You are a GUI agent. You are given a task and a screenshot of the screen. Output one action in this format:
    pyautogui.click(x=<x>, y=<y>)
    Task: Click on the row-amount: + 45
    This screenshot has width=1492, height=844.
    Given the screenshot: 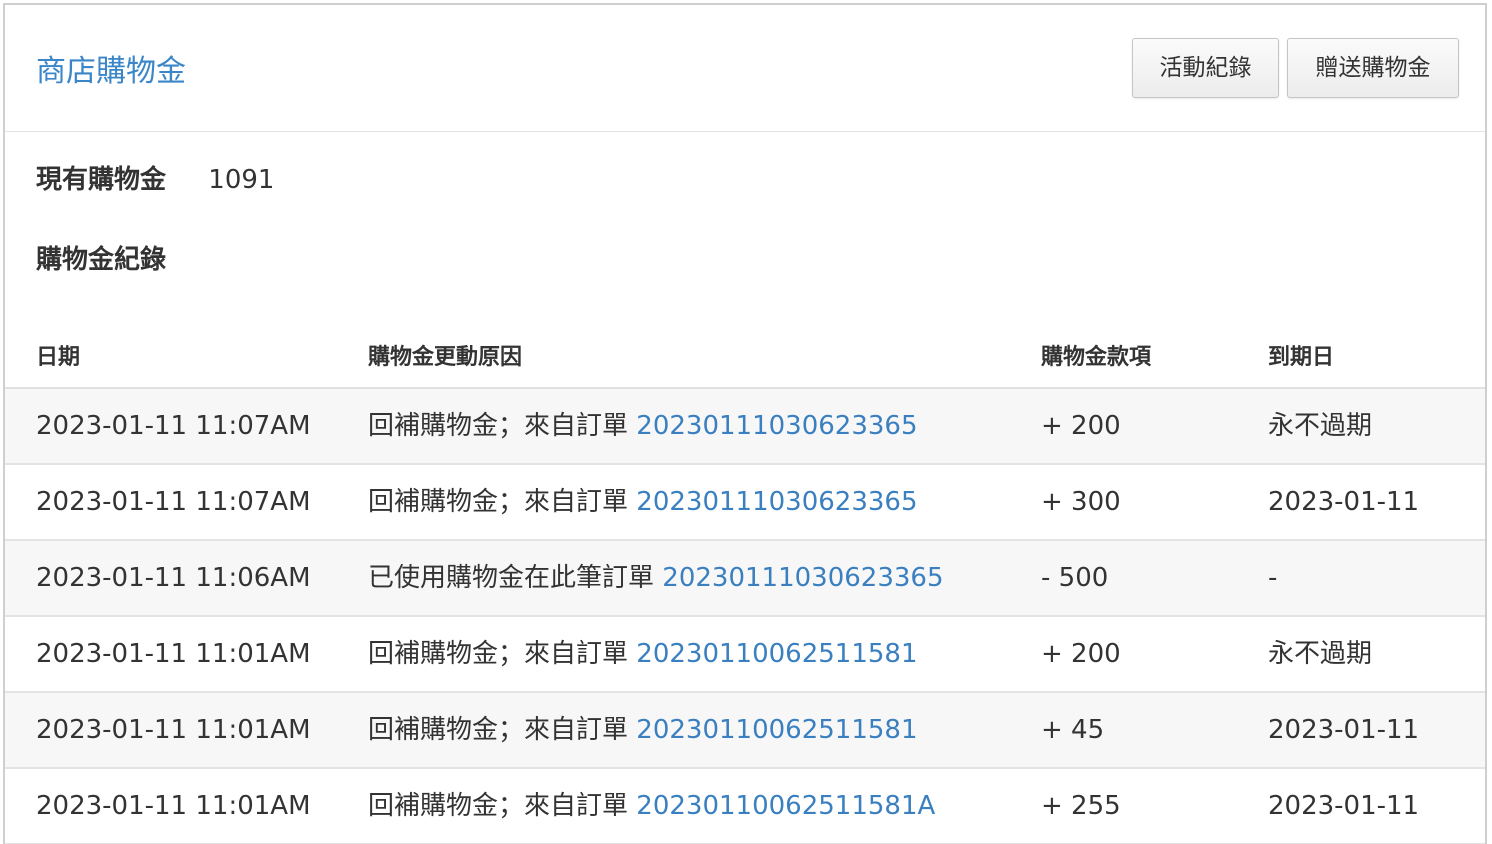 What is the action you would take?
    pyautogui.click(x=1073, y=730)
    